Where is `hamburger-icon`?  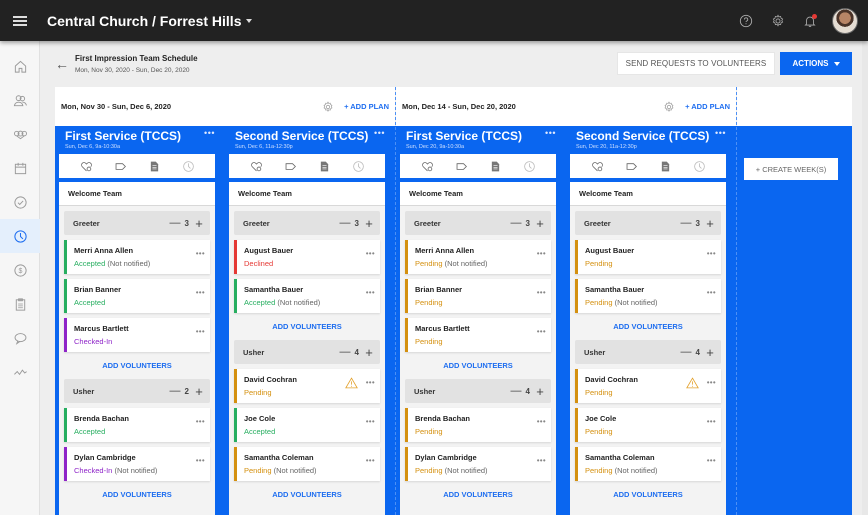
hamburger-icon is located at coordinates (20, 20).